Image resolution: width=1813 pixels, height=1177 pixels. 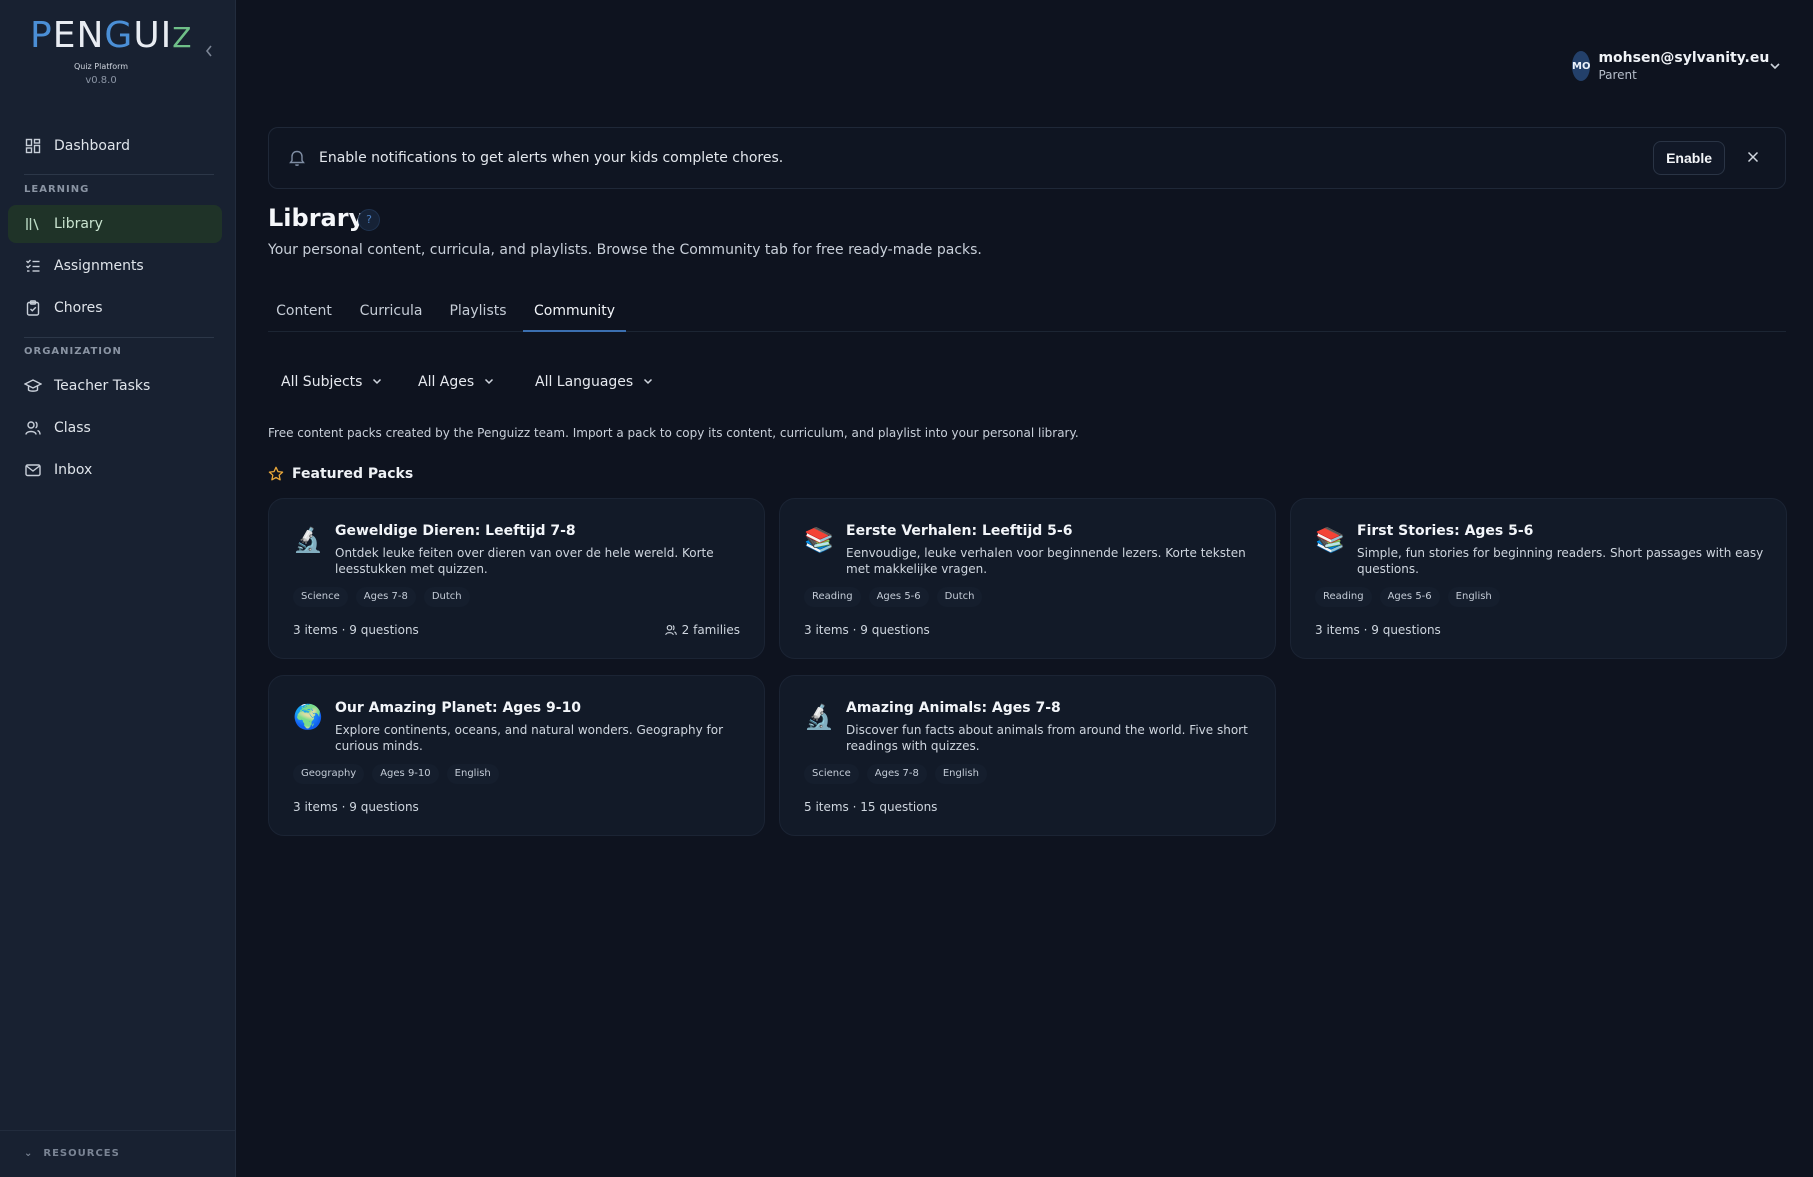 I want to click on close-icon, so click(x=1753, y=158).